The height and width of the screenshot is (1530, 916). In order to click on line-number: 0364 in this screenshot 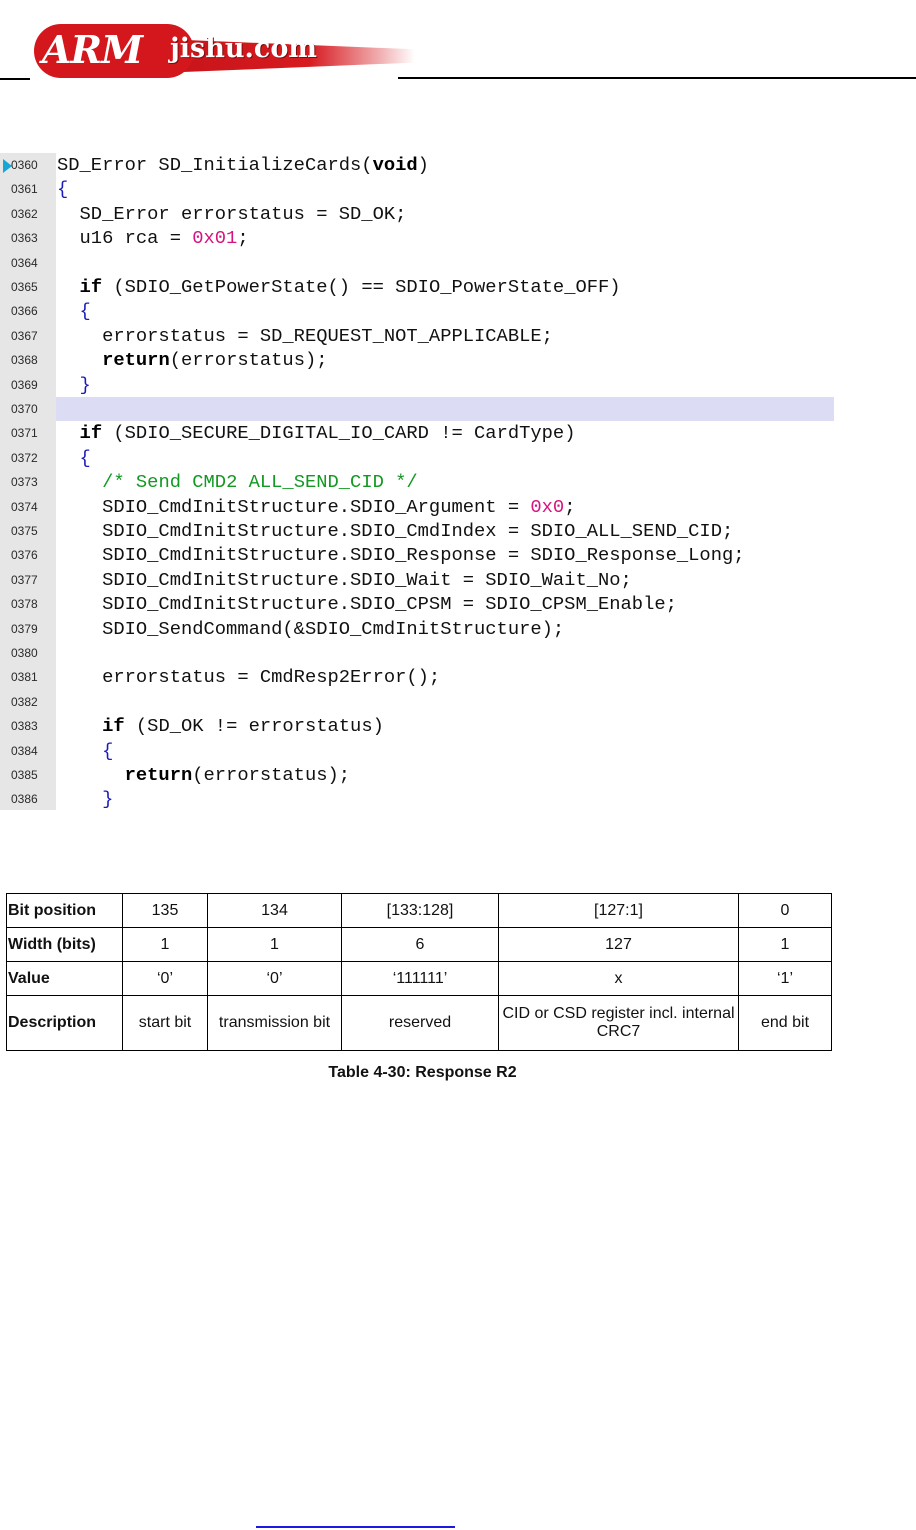, I will do `click(24, 262)`.